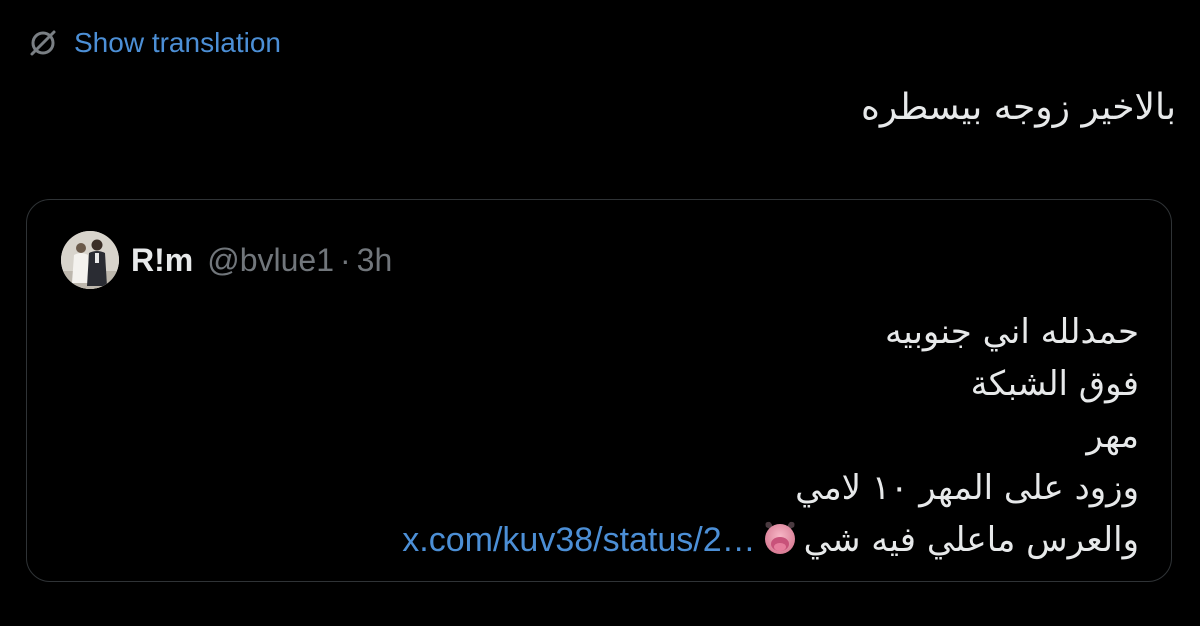  What do you see at coordinates (780, 537) in the screenshot?
I see `tongue-face-emoji-icon` at bounding box center [780, 537].